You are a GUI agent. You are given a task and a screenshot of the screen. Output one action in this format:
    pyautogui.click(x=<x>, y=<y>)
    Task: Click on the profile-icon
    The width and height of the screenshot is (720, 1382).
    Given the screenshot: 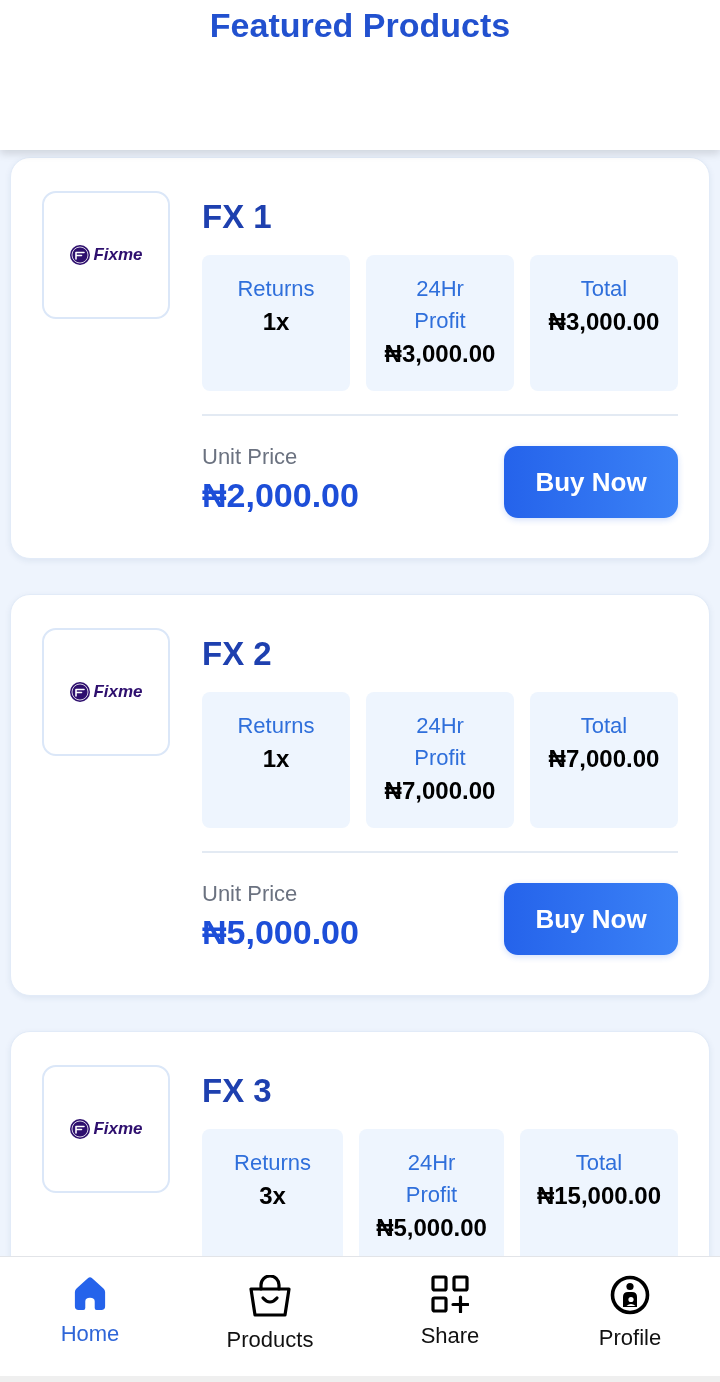 What is the action you would take?
    pyautogui.click(x=630, y=1295)
    